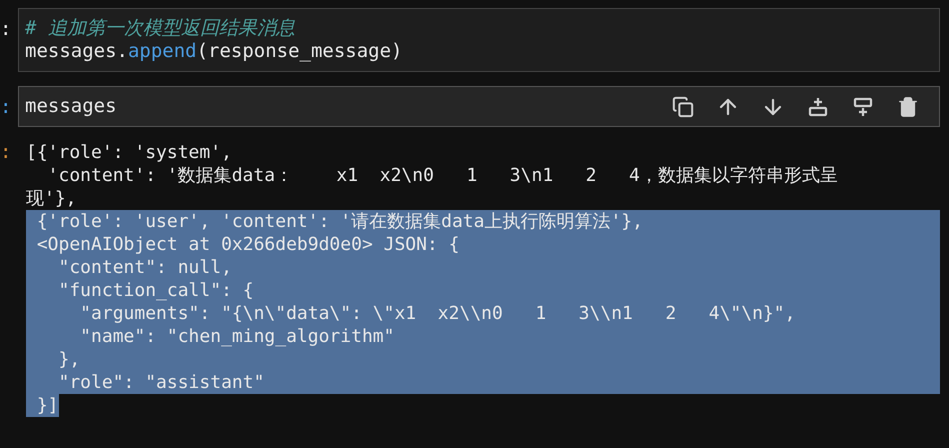 The width and height of the screenshot is (949, 448). I want to click on insert-below-icon, so click(863, 107).